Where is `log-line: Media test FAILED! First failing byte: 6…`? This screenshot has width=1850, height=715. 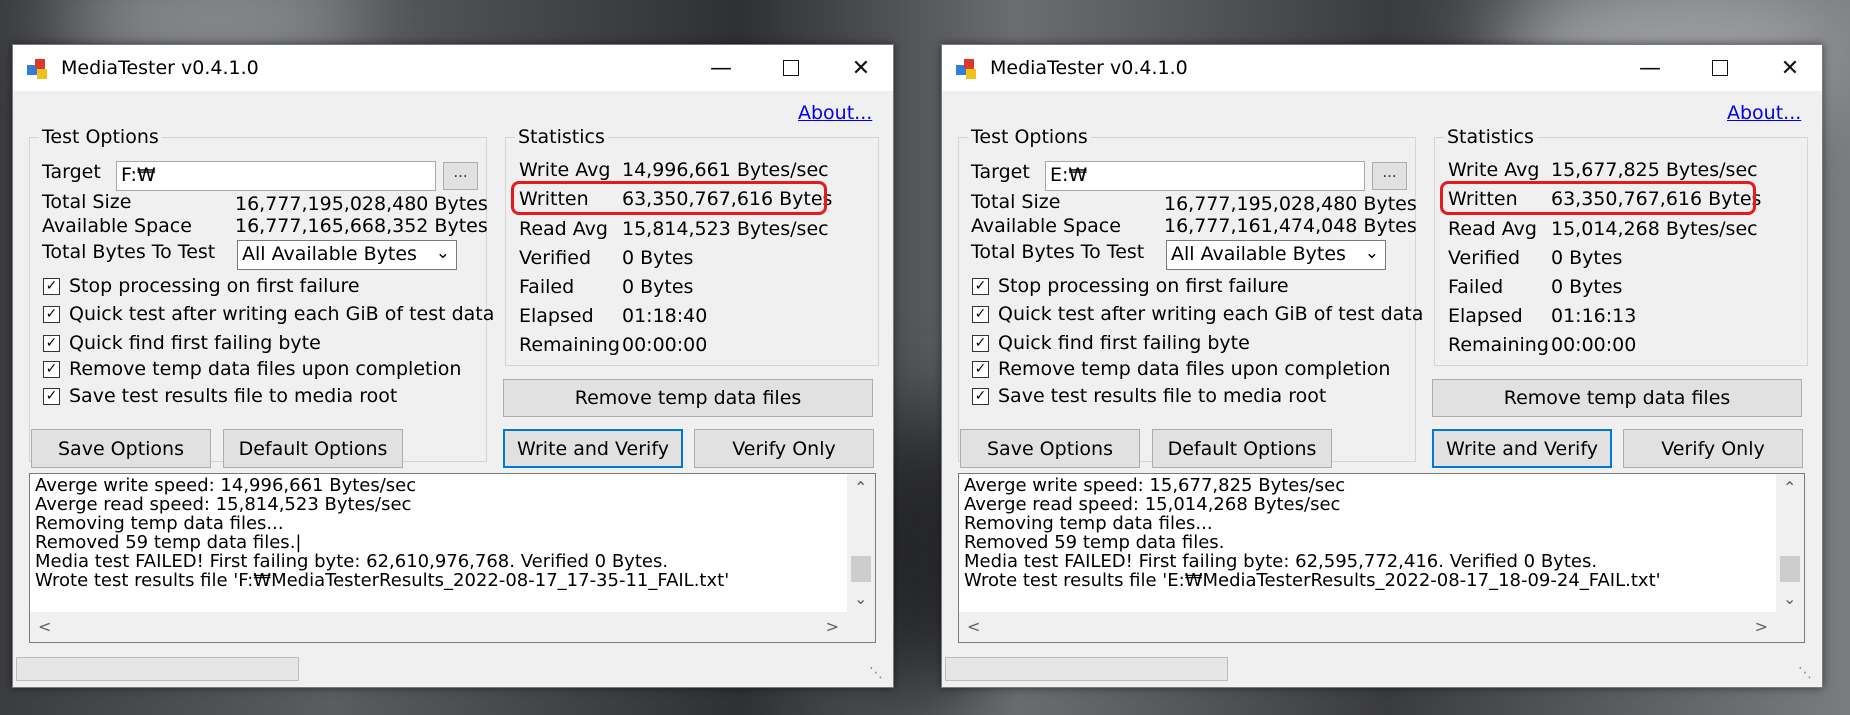 log-line: Media test FAILED! First failing byte: 6… is located at coordinates (1281, 561).